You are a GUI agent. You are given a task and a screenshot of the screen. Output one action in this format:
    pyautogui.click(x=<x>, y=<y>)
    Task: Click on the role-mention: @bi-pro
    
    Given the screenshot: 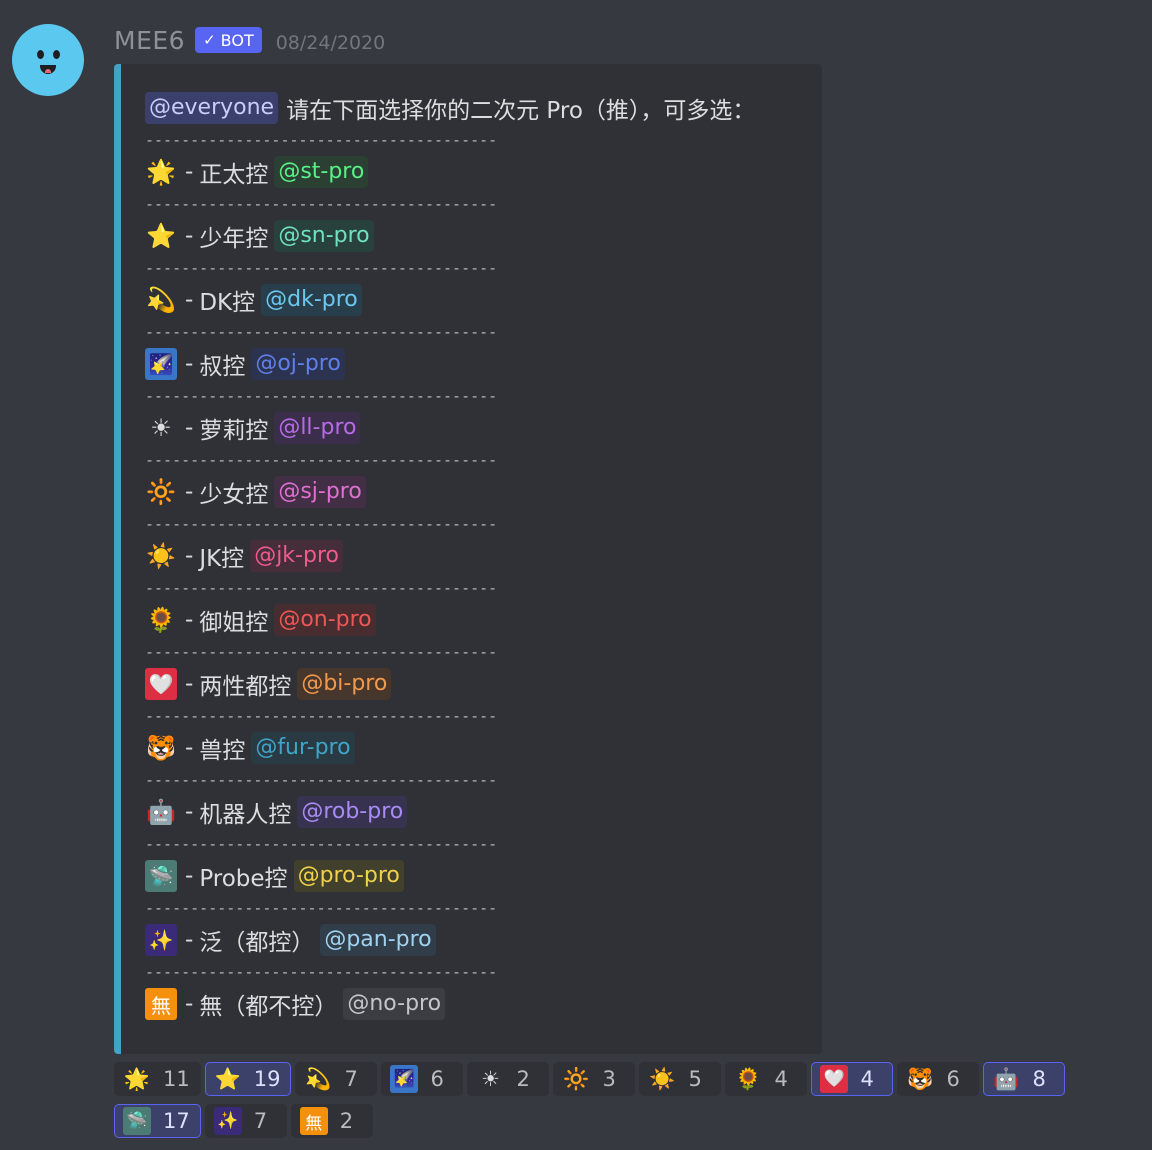 What is the action you would take?
    pyautogui.click(x=344, y=684)
    